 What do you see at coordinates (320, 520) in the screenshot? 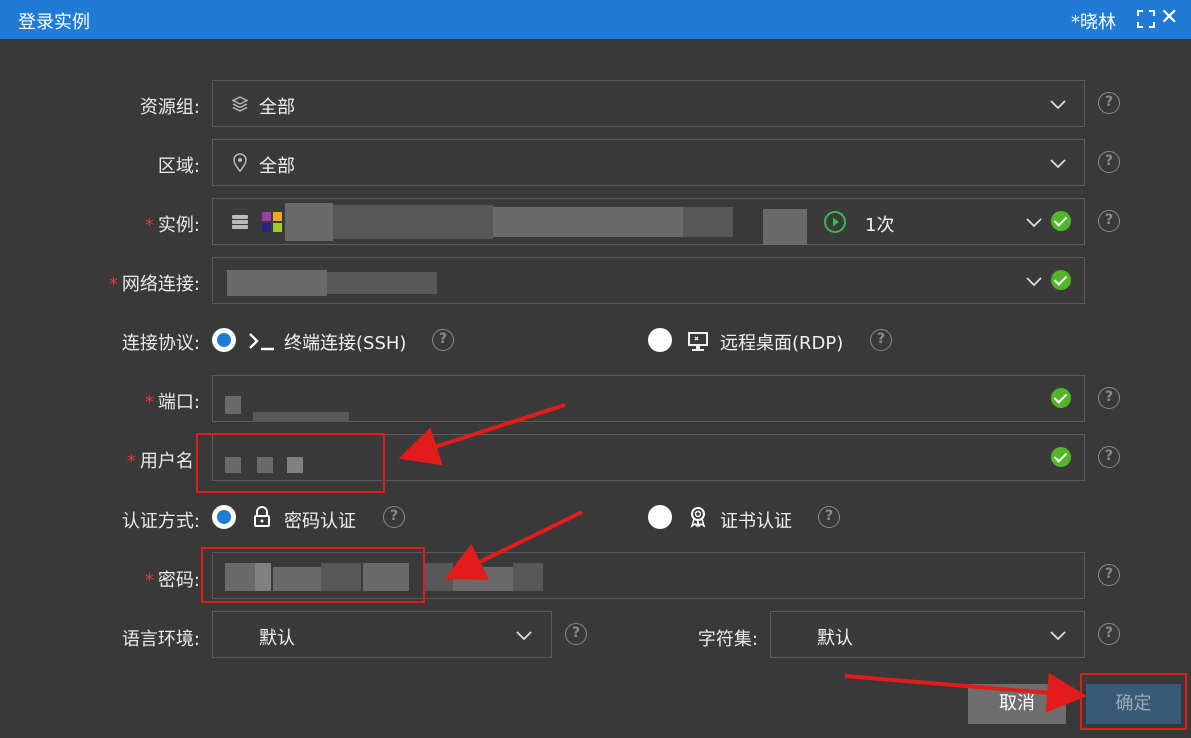
I see `password-auth-label: 密码认证` at bounding box center [320, 520].